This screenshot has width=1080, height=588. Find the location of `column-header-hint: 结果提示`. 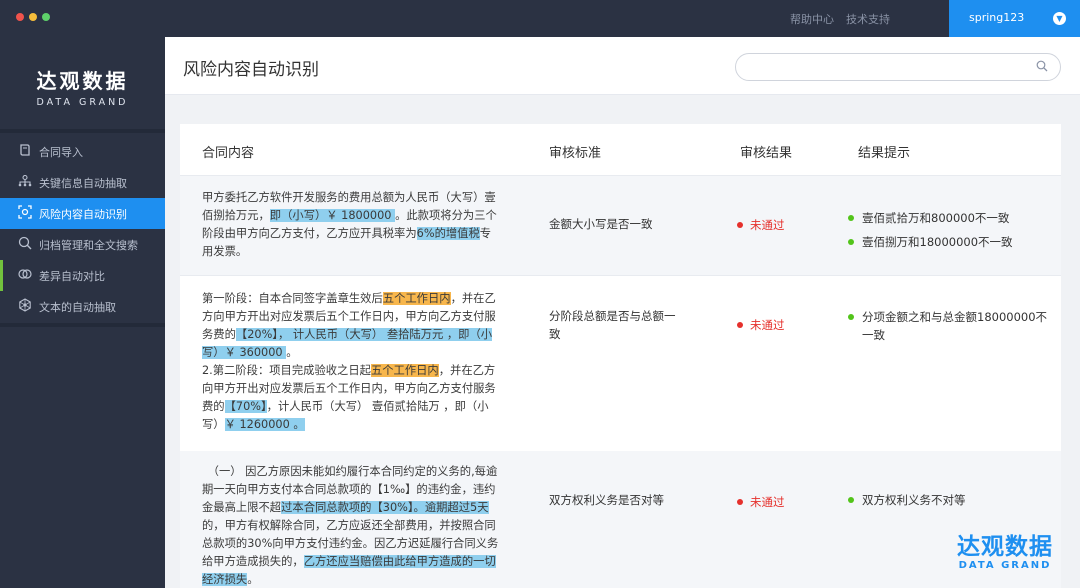

column-header-hint: 结果提示 is located at coordinates (884, 153).